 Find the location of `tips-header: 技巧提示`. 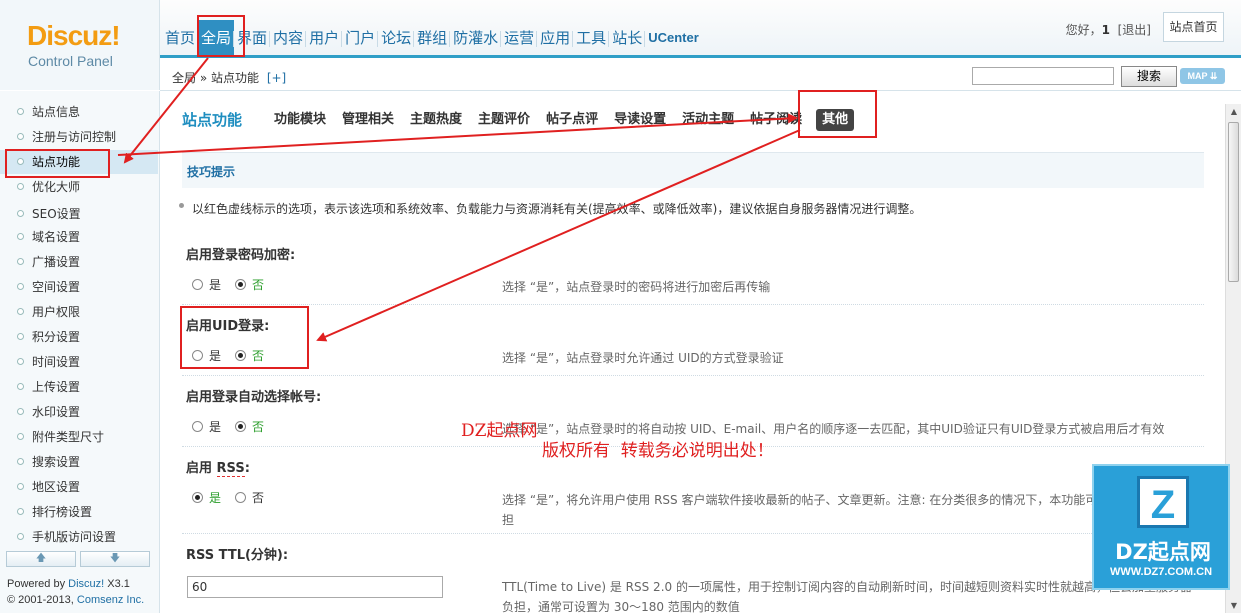

tips-header: 技巧提示 is located at coordinates (693, 170).